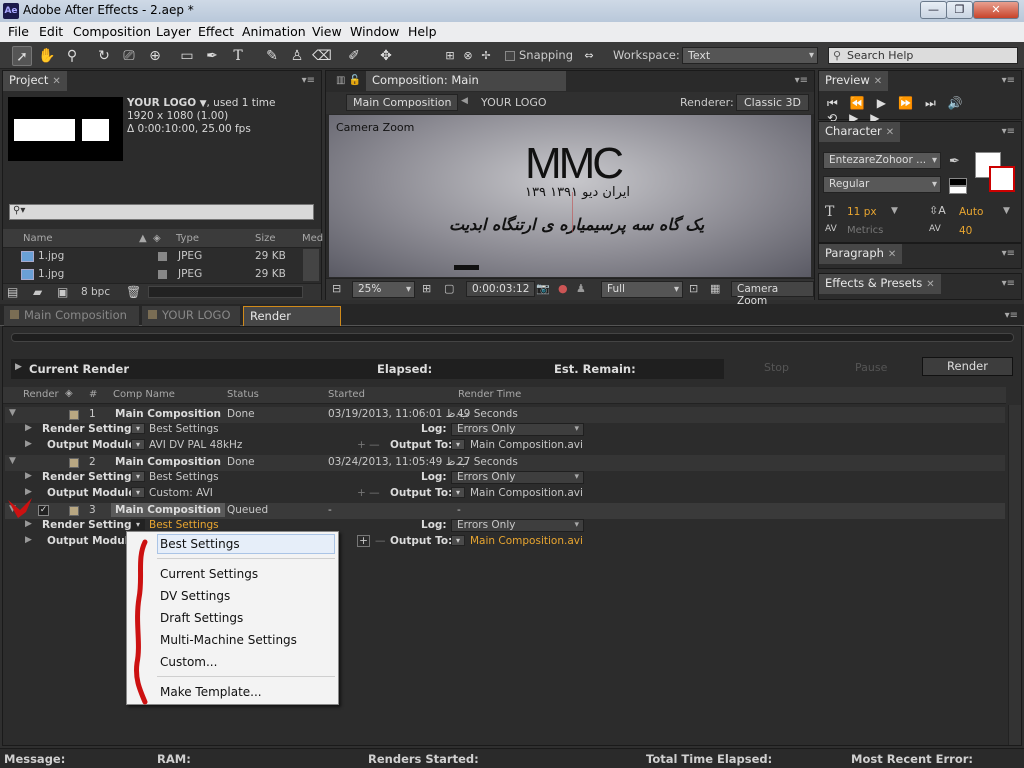  Describe the element at coordinates (642, 289) in the screenshot. I see `resolution-select: Full` at that location.